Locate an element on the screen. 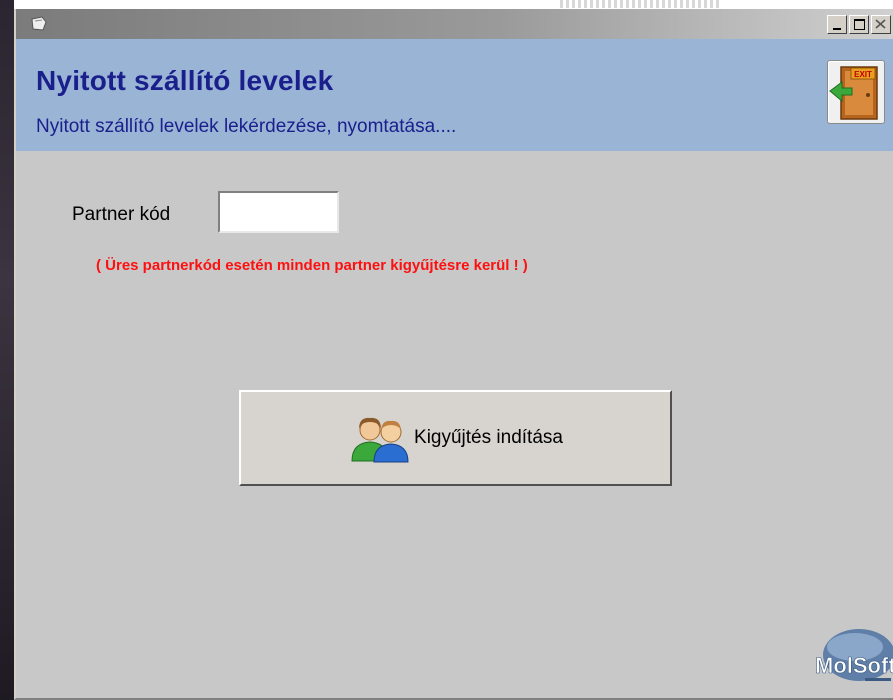  close-icon is located at coordinates (880, 24).